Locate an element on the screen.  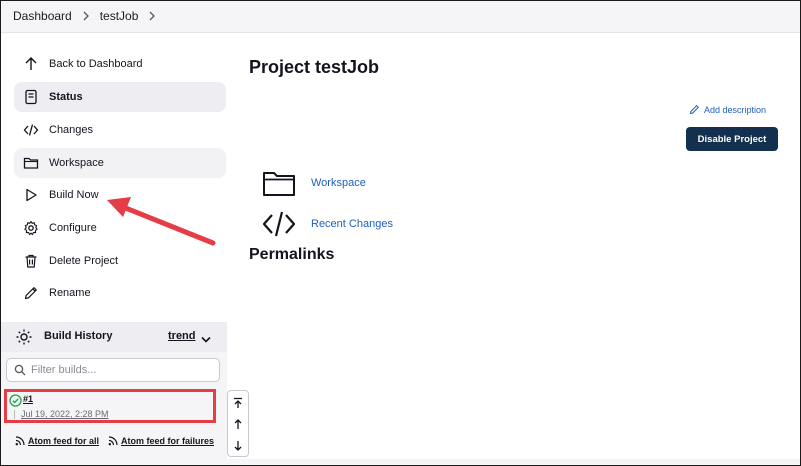
sidebar-item-workspace: Workspace is located at coordinates (120, 163).